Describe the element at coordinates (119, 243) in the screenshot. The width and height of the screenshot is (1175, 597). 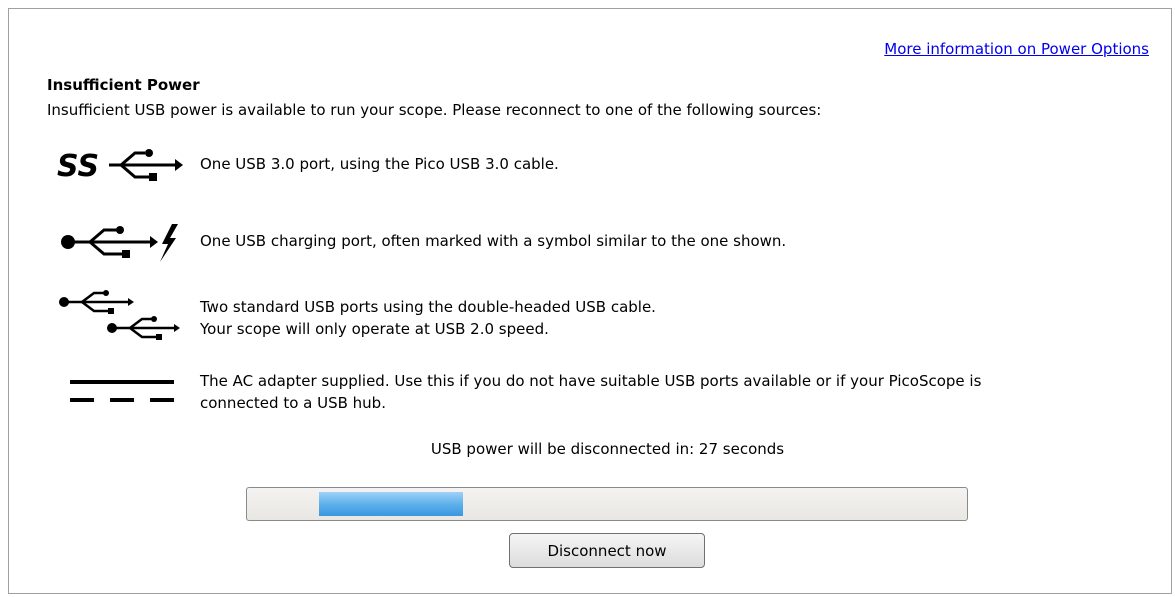
I see `usb-charging-icon` at that location.